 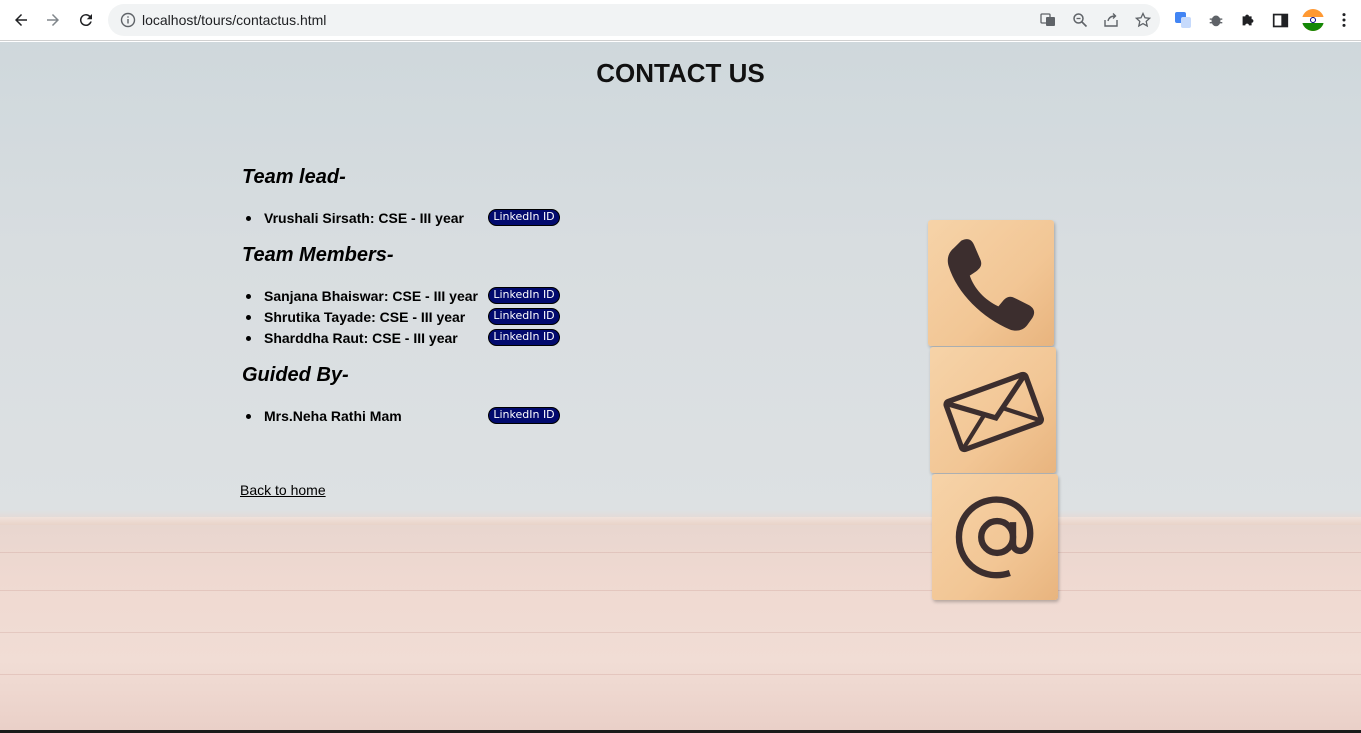 What do you see at coordinates (234, 20) in the screenshot?
I see `url-text: localhost/tours/contactus.html` at bounding box center [234, 20].